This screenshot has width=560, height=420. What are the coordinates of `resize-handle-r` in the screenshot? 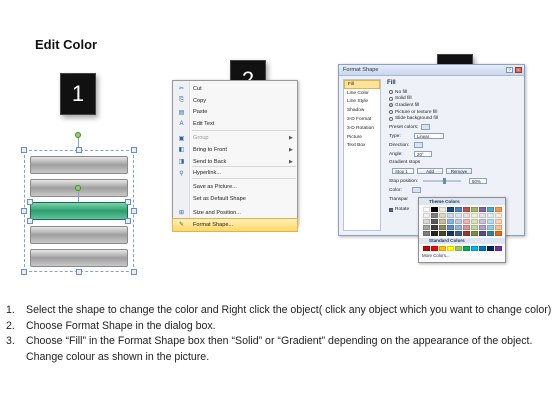 It's located at (134, 211).